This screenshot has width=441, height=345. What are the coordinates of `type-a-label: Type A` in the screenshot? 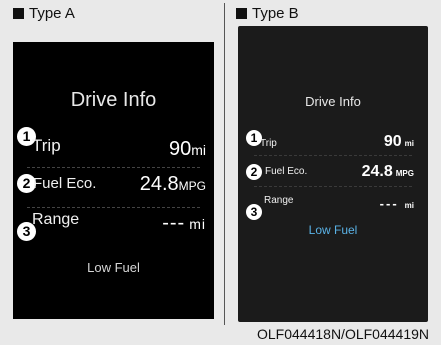 It's located at (44, 13).